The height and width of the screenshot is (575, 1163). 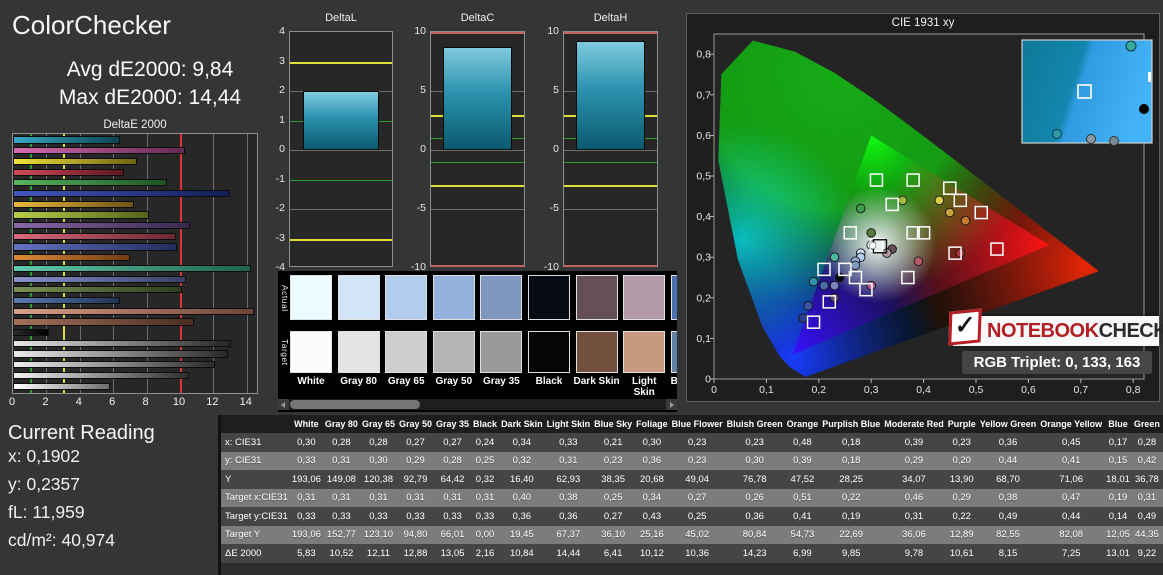 I want to click on table-cell: 18,01, so click(x=1118, y=479).